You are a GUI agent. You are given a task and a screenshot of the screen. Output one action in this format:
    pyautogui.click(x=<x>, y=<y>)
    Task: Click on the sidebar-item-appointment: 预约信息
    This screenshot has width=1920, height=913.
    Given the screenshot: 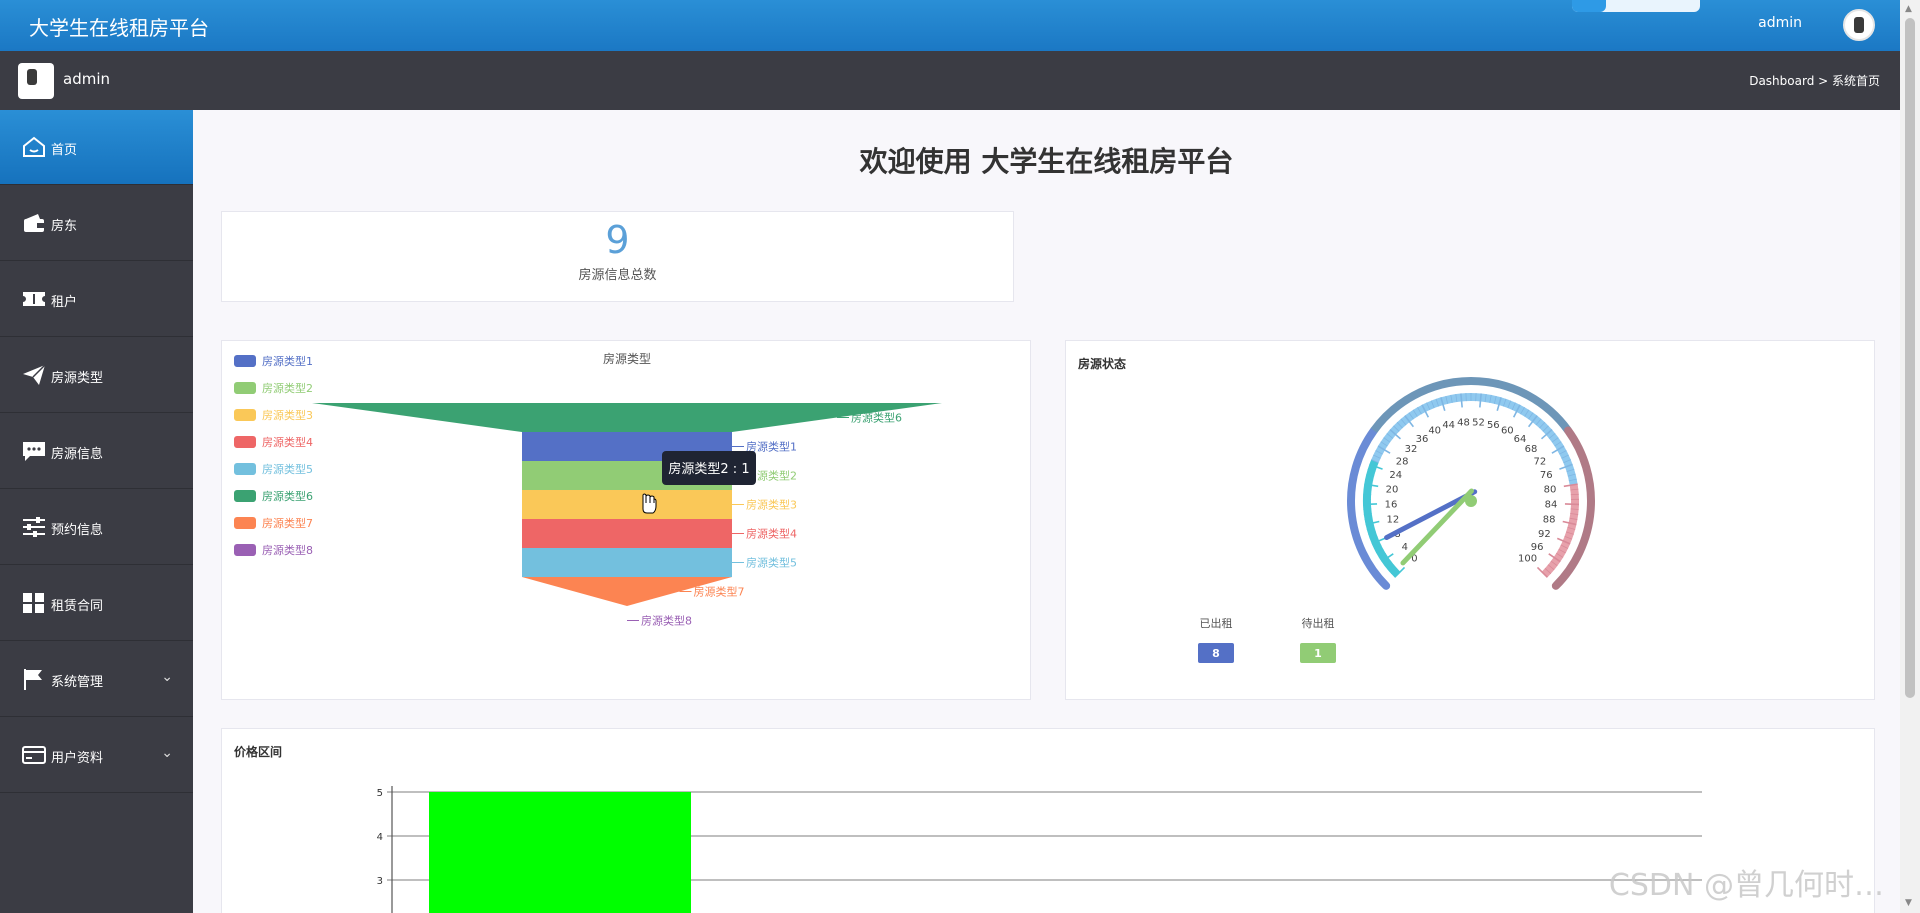 What is the action you would take?
    pyautogui.click(x=96, y=527)
    